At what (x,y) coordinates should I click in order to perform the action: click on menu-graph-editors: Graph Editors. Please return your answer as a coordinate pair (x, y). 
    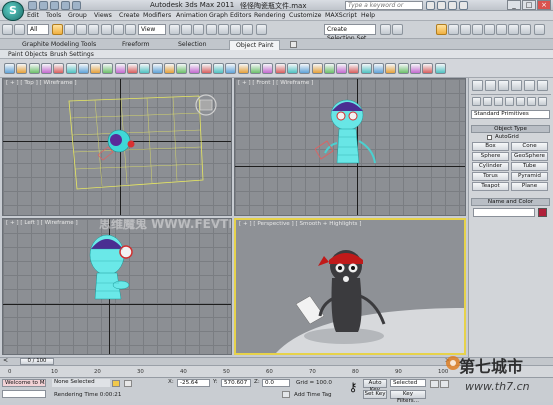
    Looking at the image, I should click on (230, 15).